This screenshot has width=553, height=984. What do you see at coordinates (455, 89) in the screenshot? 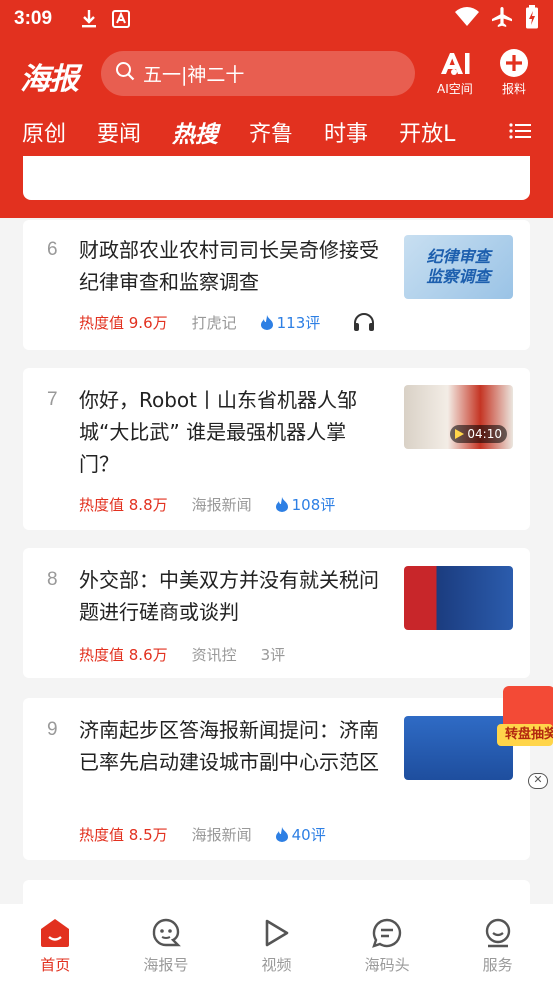
I see `ai-space-label: AI空间` at bounding box center [455, 89].